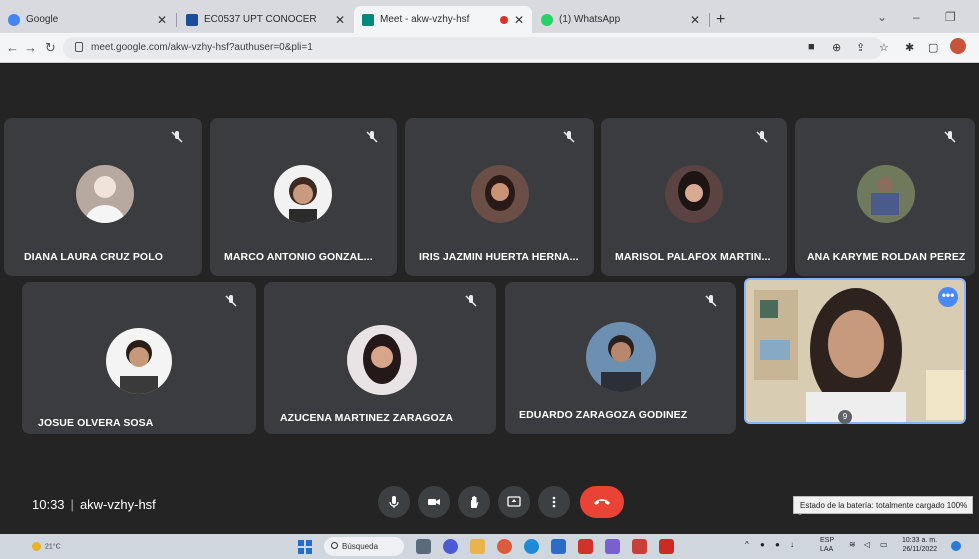 Image resolution: width=979 pixels, height=559 pixels. Describe the element at coordinates (367, 418) in the screenshot. I see `participant-name: AZUCENA MARTINEZ ZARAGOZA` at that location.